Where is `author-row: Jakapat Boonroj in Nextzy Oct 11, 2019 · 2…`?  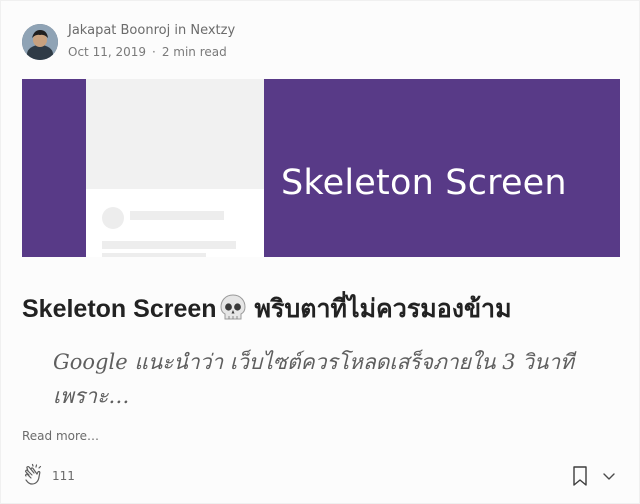
author-row: Jakapat Boonroj in Nextzy Oct 11, 2019 · 2… is located at coordinates (128, 41).